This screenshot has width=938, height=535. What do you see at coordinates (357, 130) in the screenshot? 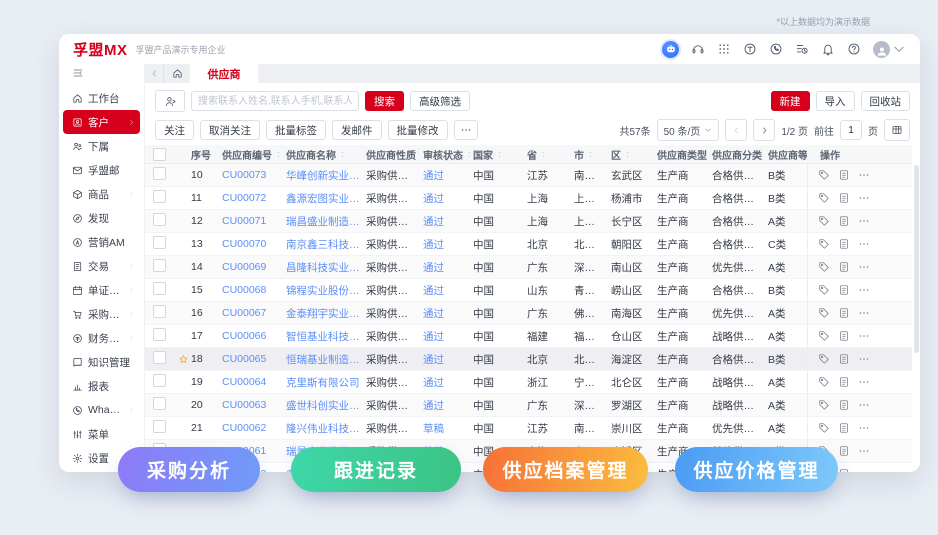
I see `send-email-button: 发邮件` at bounding box center [357, 130].